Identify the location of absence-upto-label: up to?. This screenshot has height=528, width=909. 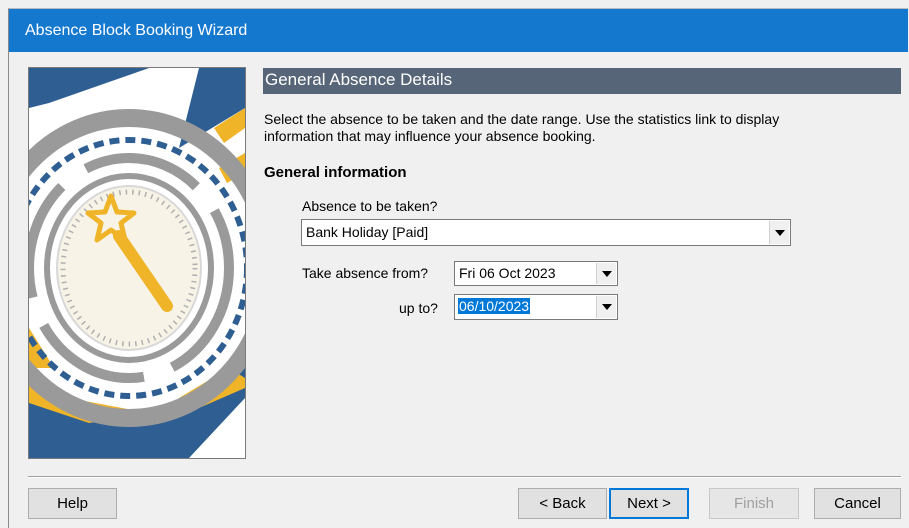
(418, 308).